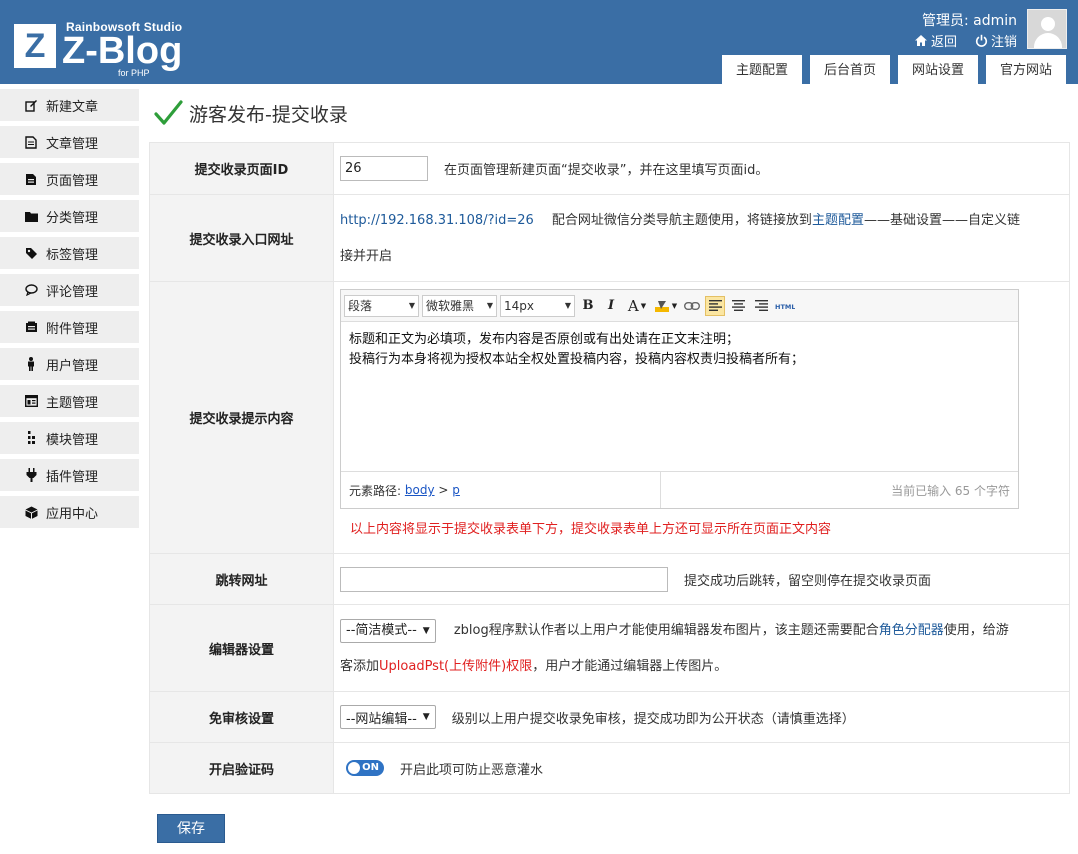  Describe the element at coordinates (242, 579) in the screenshot. I see `row-label: 跳转网址` at that location.